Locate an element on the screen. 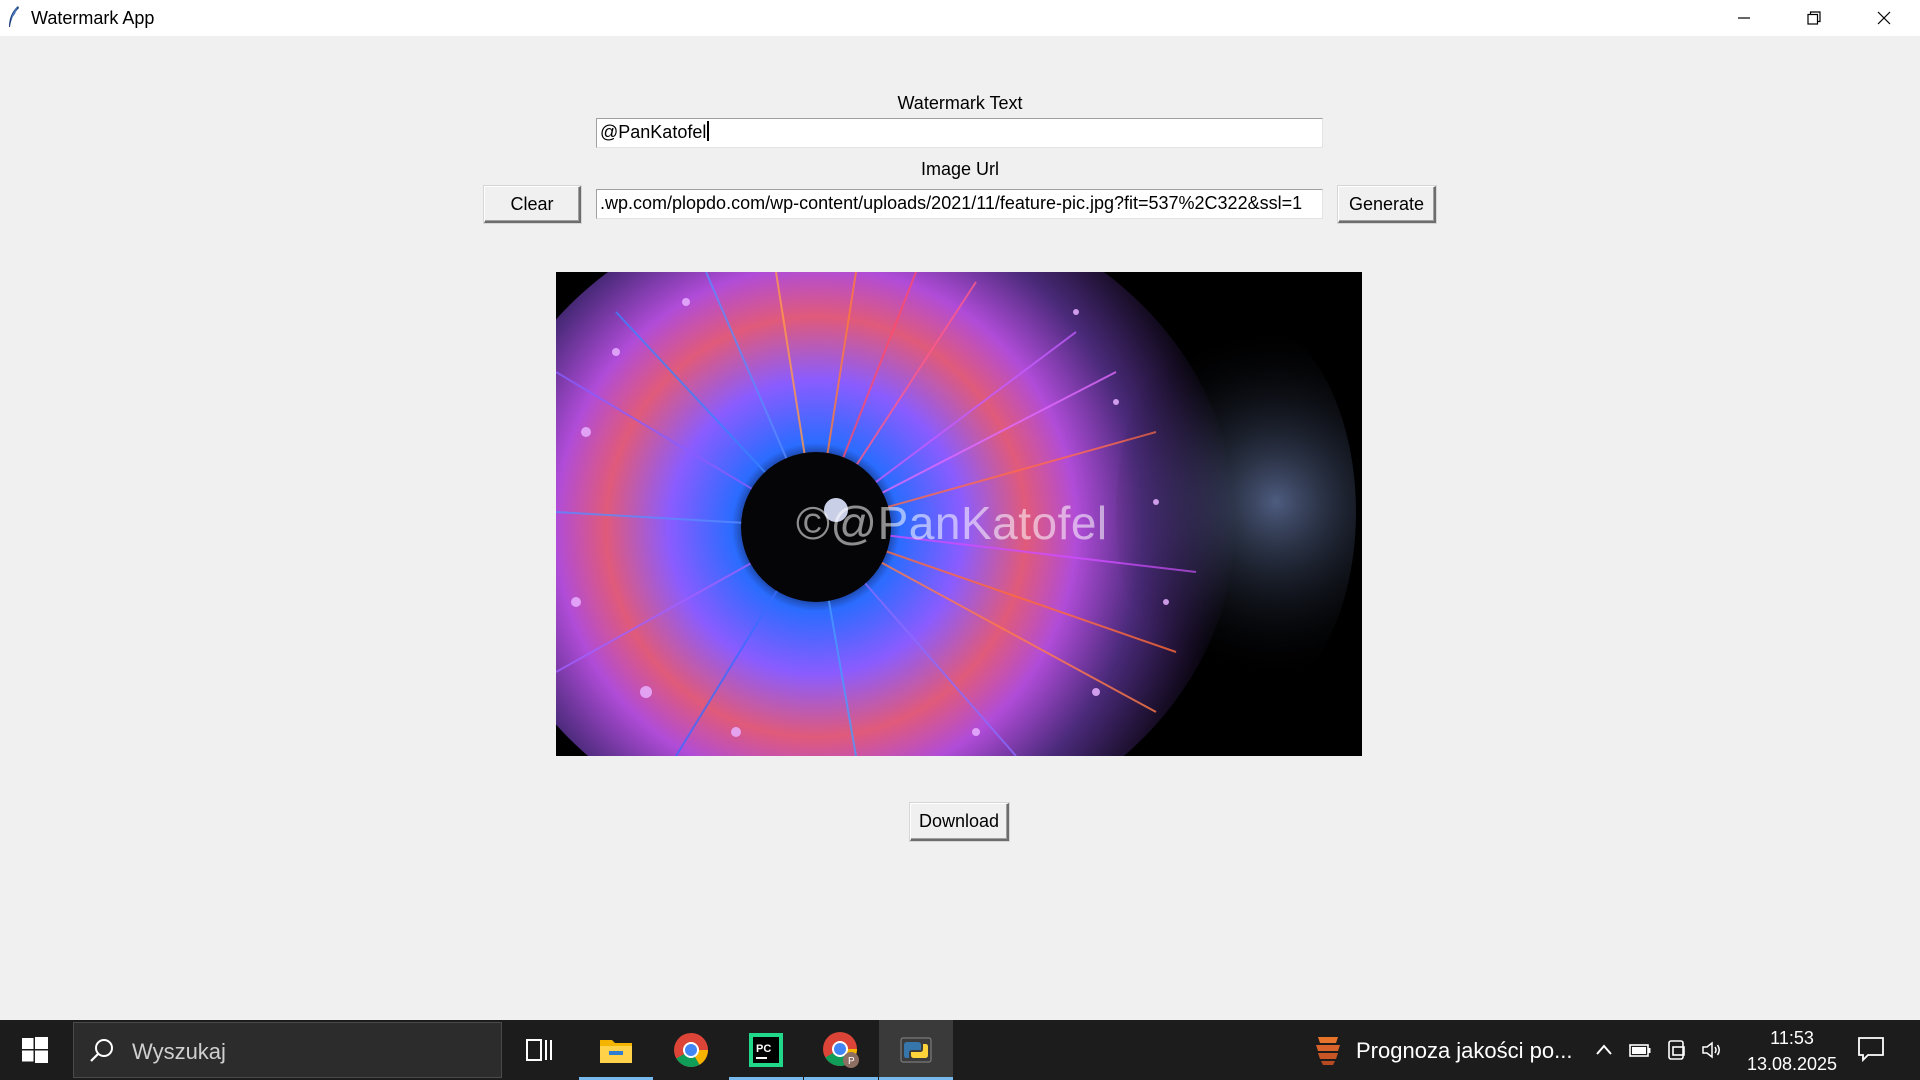  clock-time: 11:53 is located at coordinates (1792, 1038).